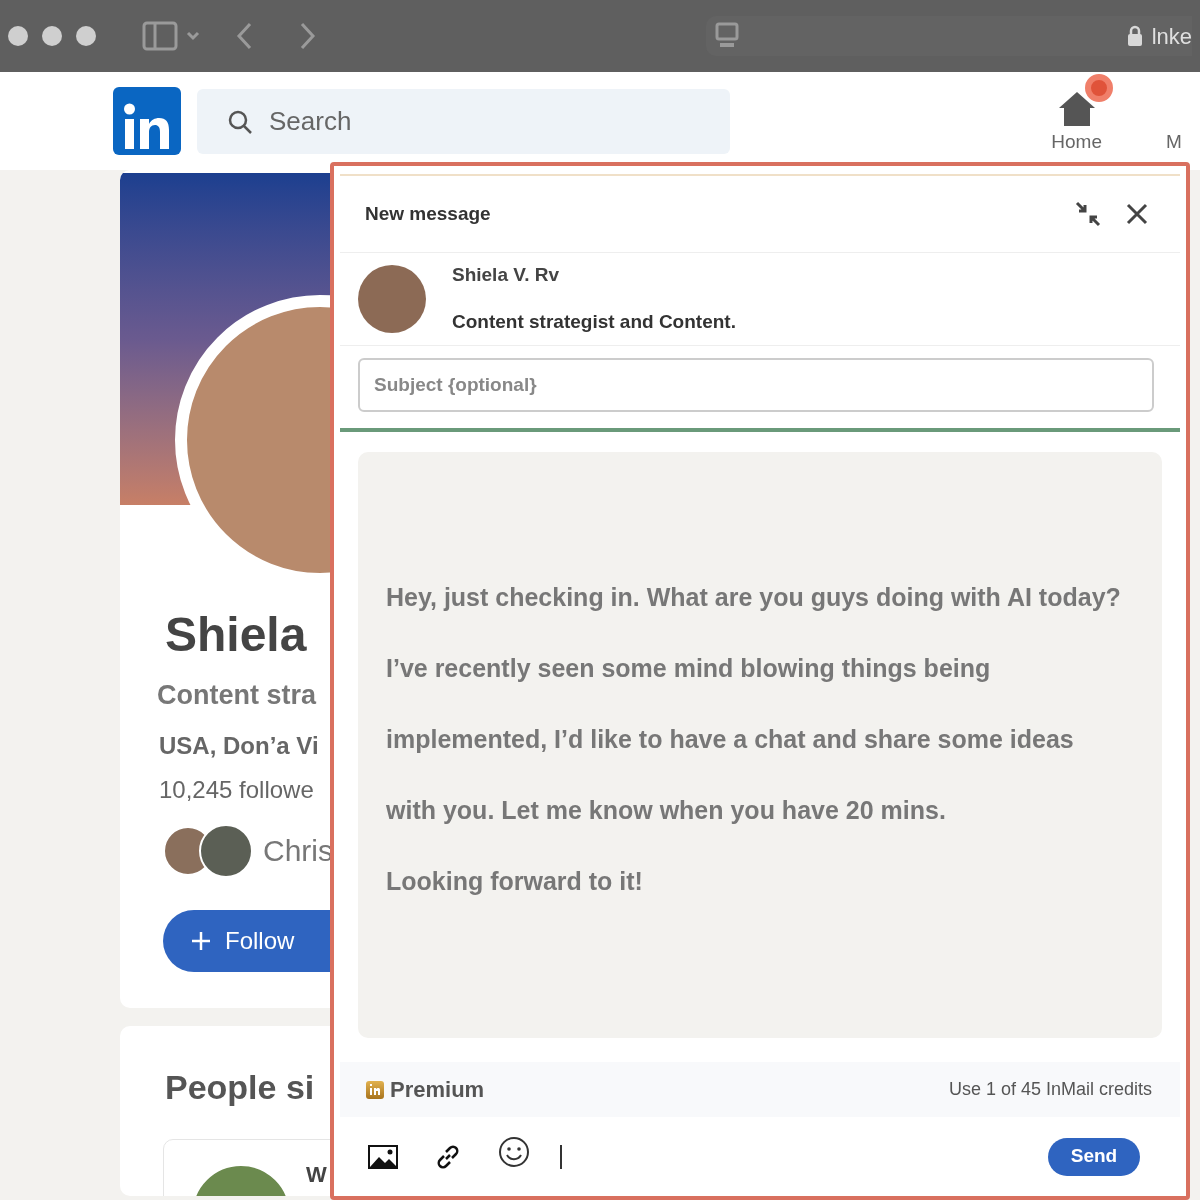 The height and width of the screenshot is (1200, 1200). Describe the element at coordinates (1076, 141) in the screenshot. I see `nav-link: Home` at that location.